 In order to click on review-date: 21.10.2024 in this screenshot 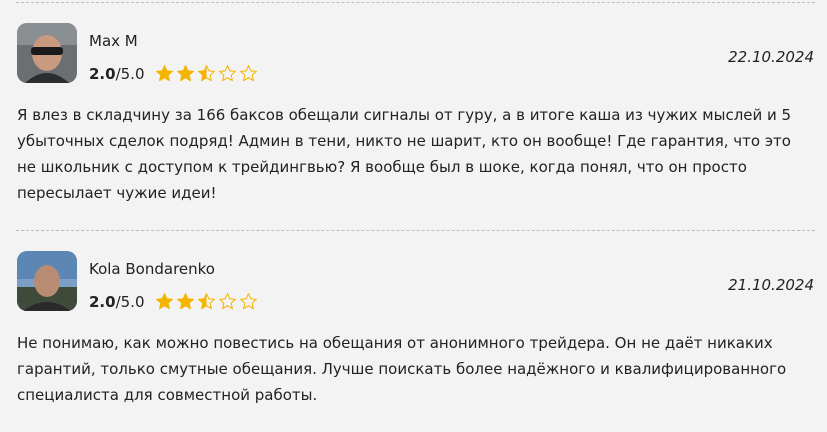, I will do `click(771, 285)`.